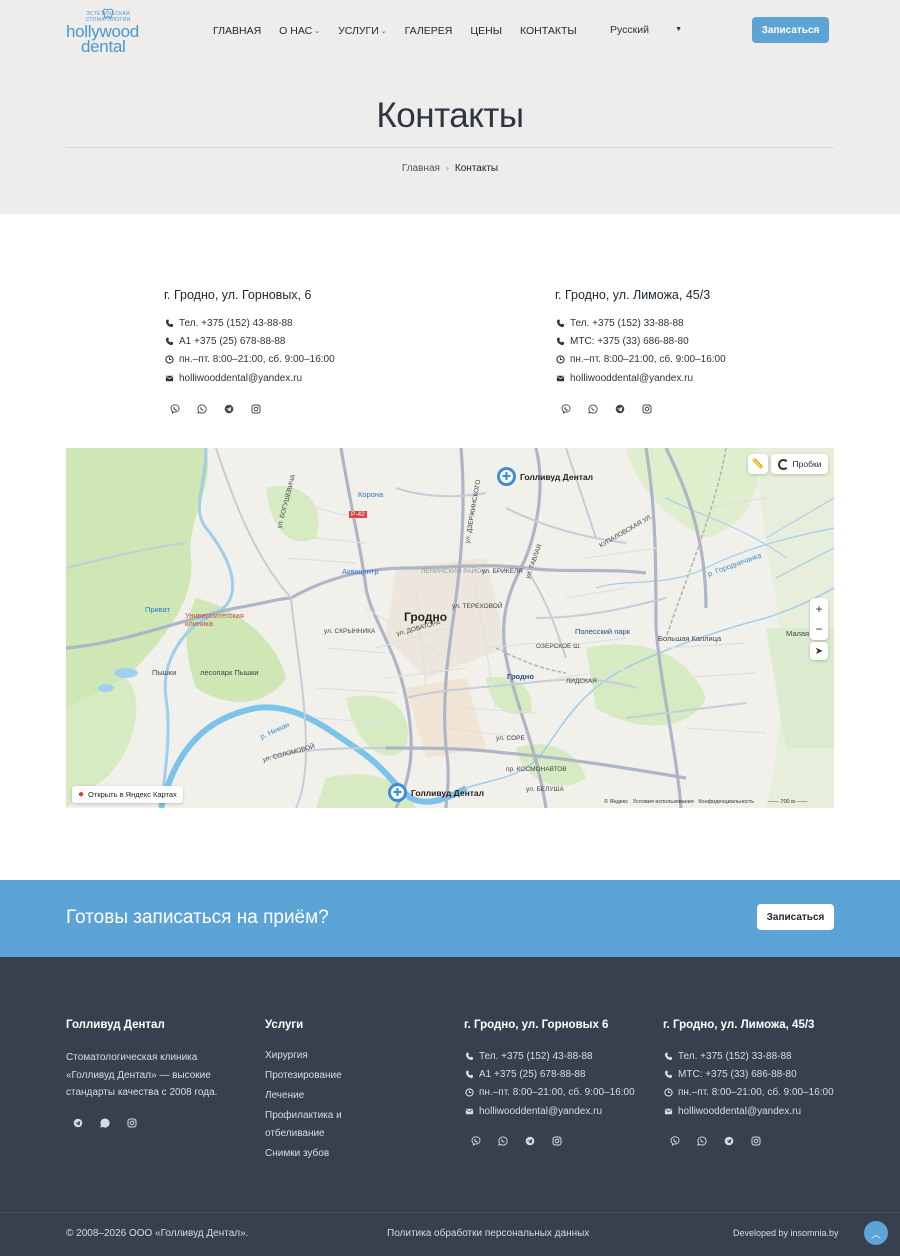 The width and height of the screenshot is (900, 1256). What do you see at coordinates (748, 1093) in the screenshot?
I see `footer-hours: пн.–пт. 8:00–21:00, сб. 9:00–16:00` at bounding box center [748, 1093].